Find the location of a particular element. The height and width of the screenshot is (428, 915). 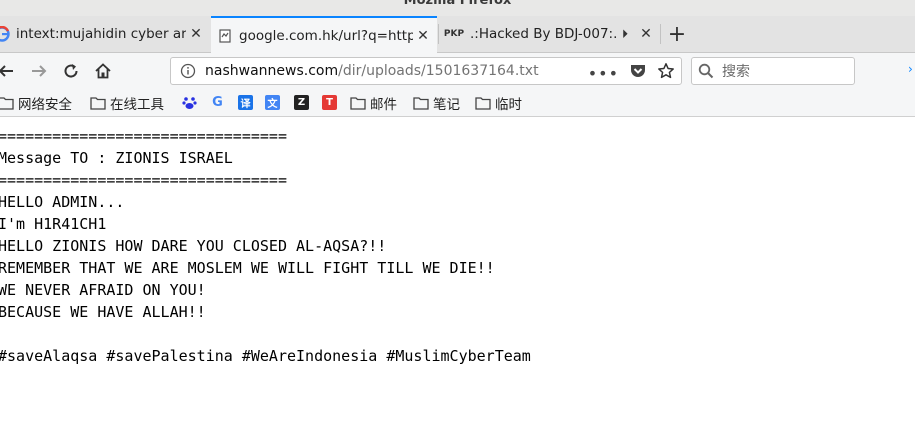

back-icon is located at coordinates (9, 71).